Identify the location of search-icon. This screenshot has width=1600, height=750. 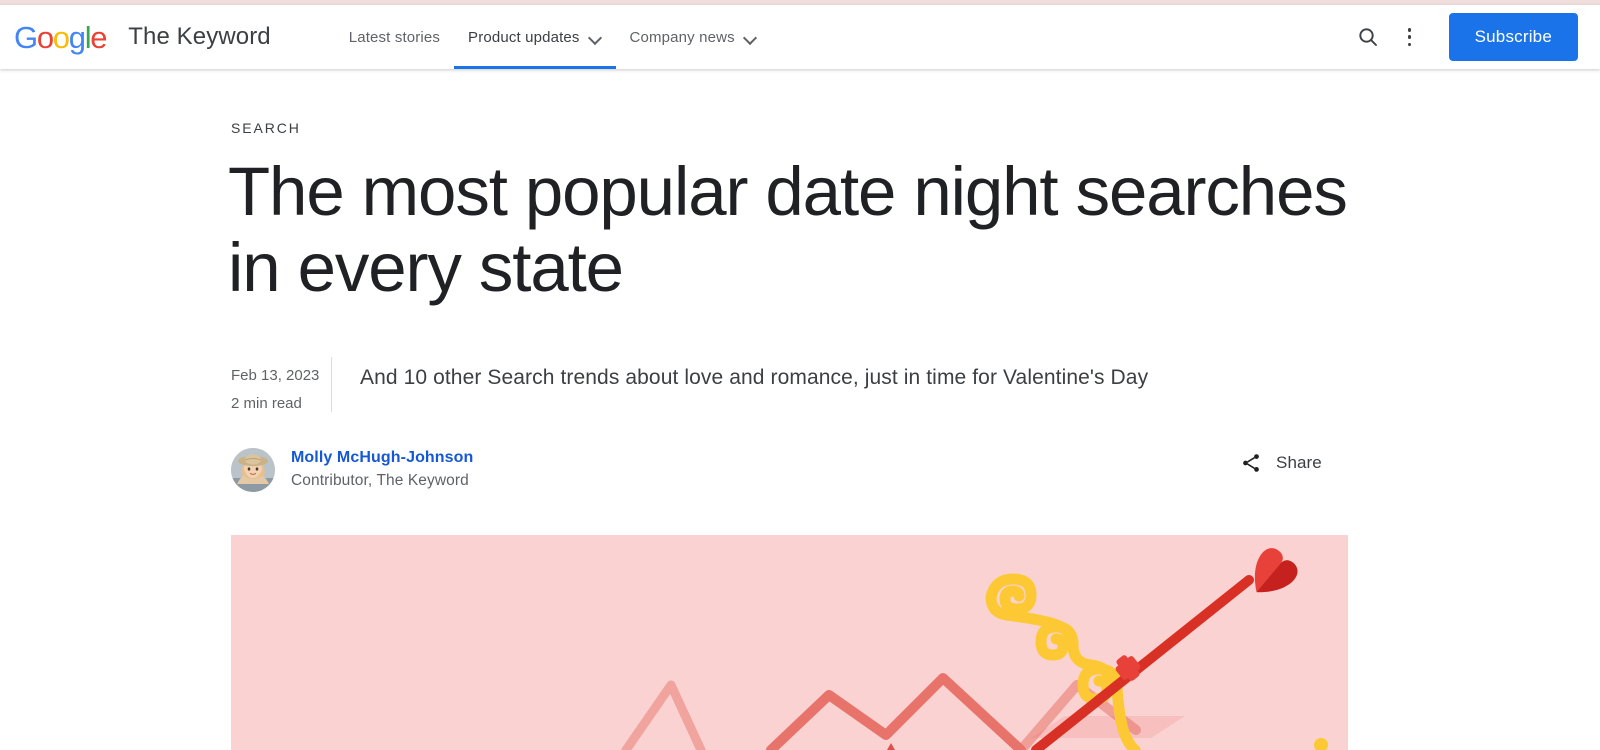
(1367, 37).